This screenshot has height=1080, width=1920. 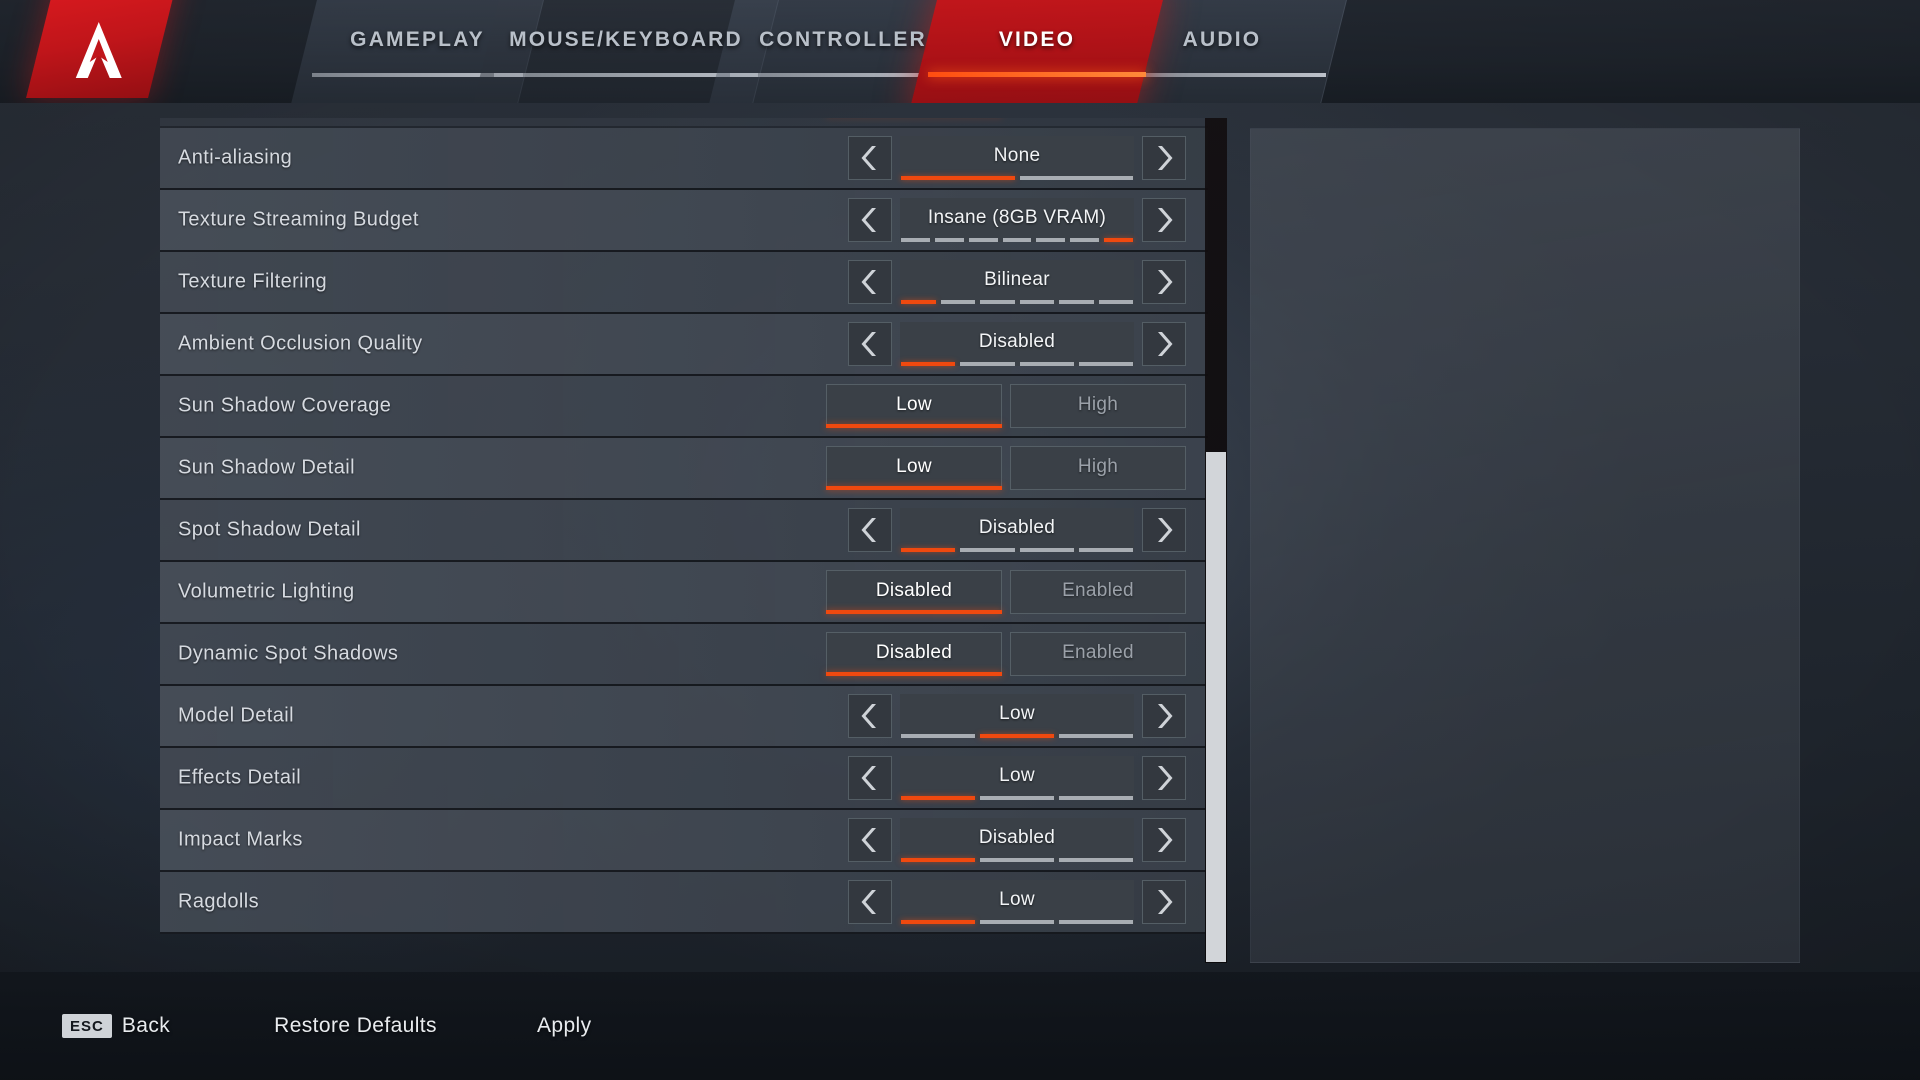 I want to click on setting-control-effects-detail: Low, so click(x=1017, y=778).